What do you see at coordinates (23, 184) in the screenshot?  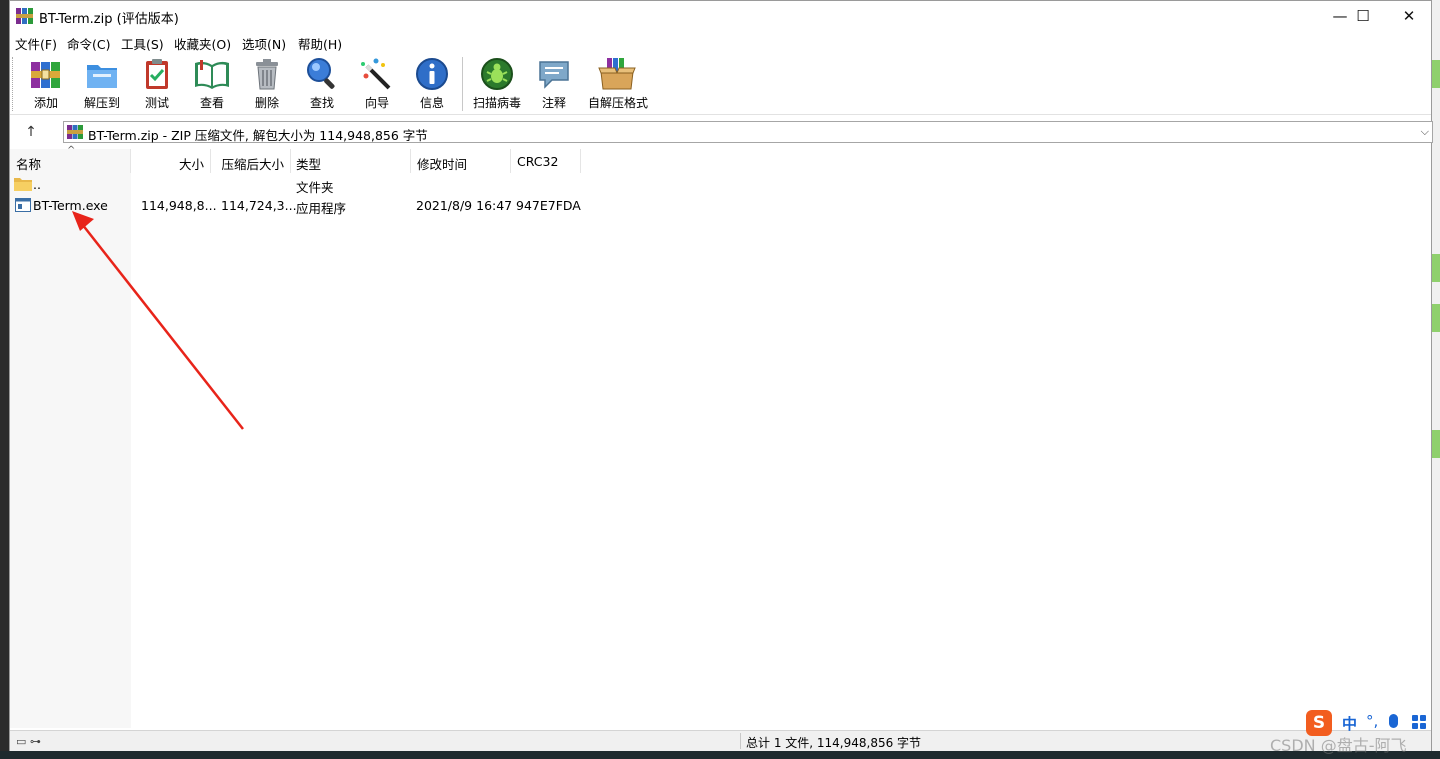 I see `folder-icon` at bounding box center [23, 184].